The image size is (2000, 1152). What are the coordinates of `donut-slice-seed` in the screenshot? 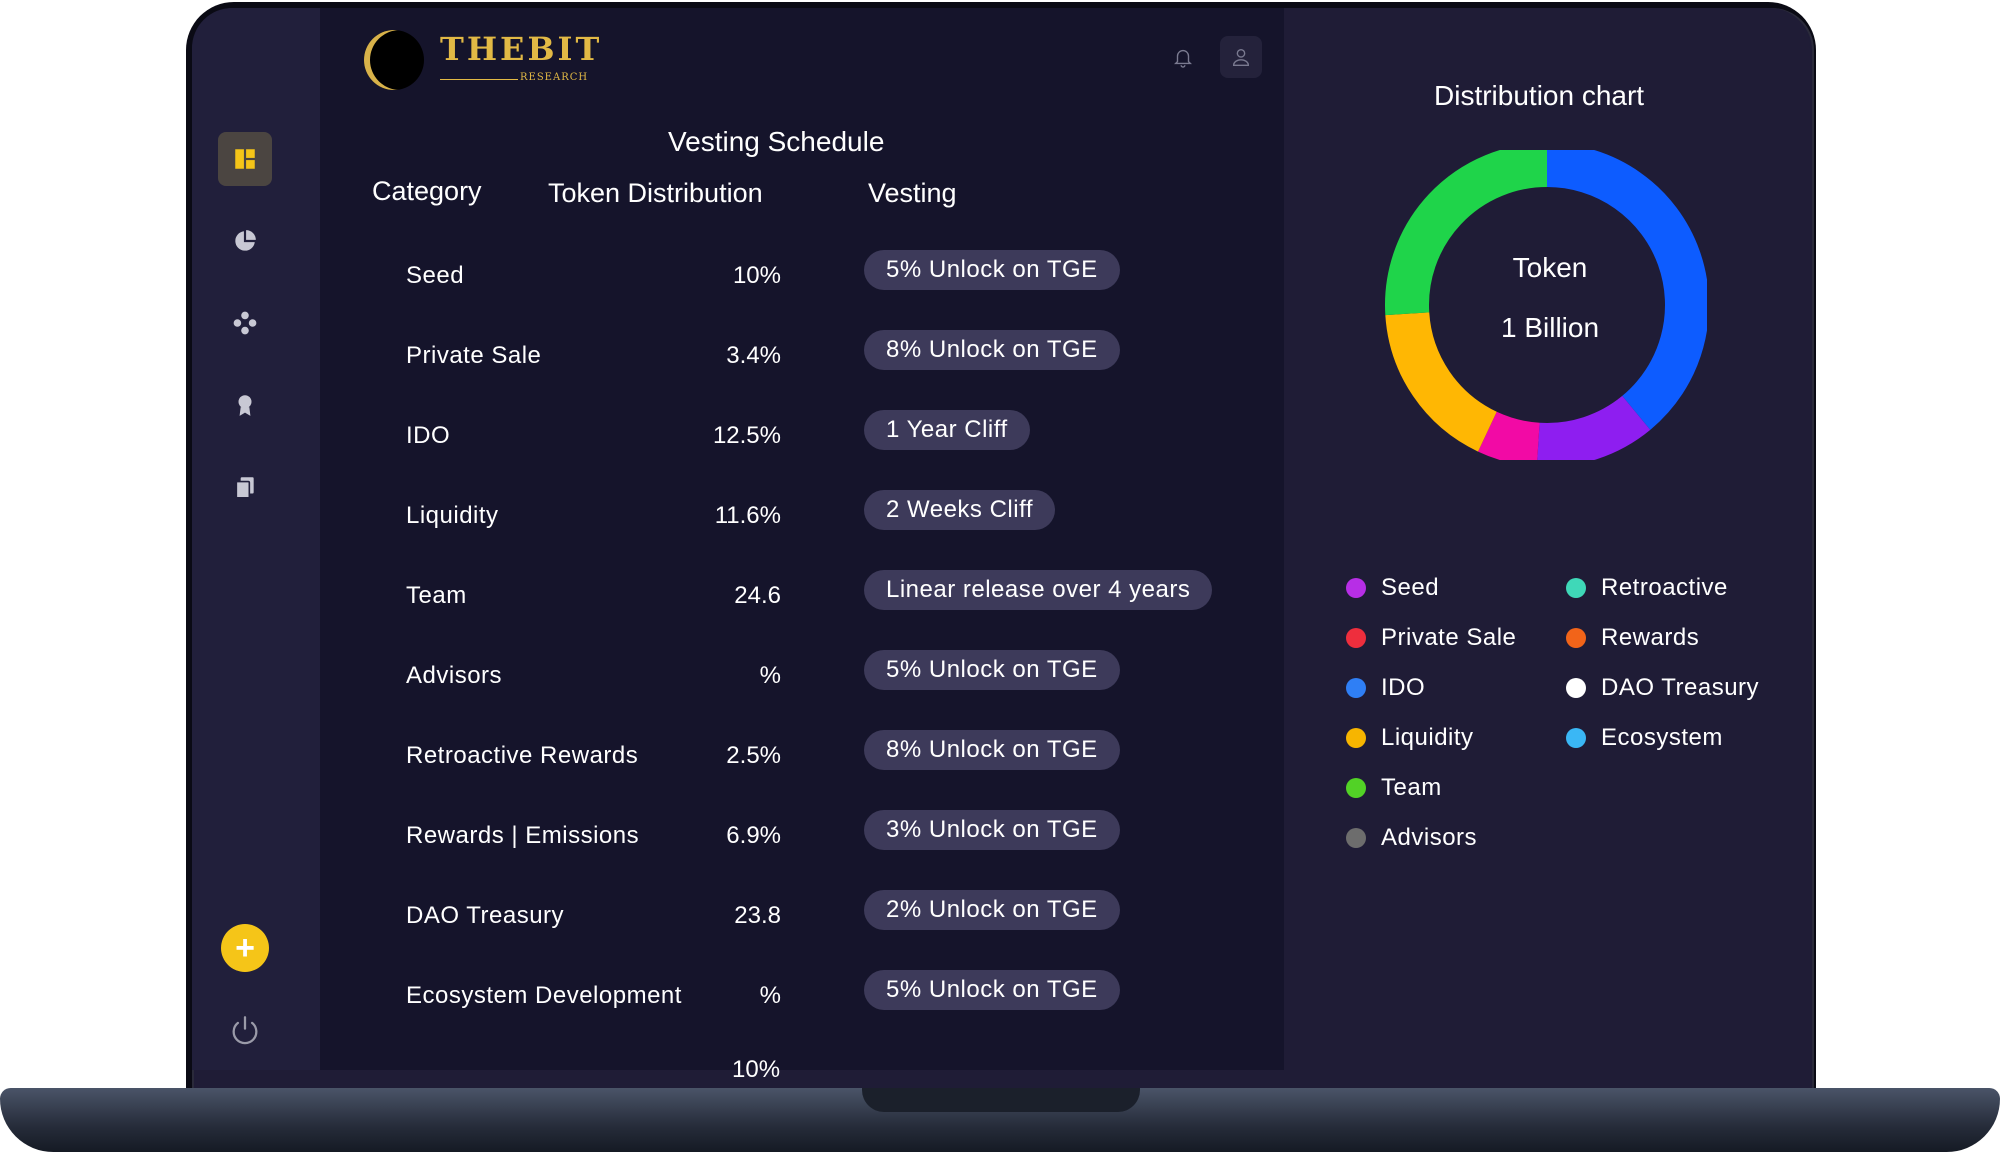 It's located at (1594, 427).